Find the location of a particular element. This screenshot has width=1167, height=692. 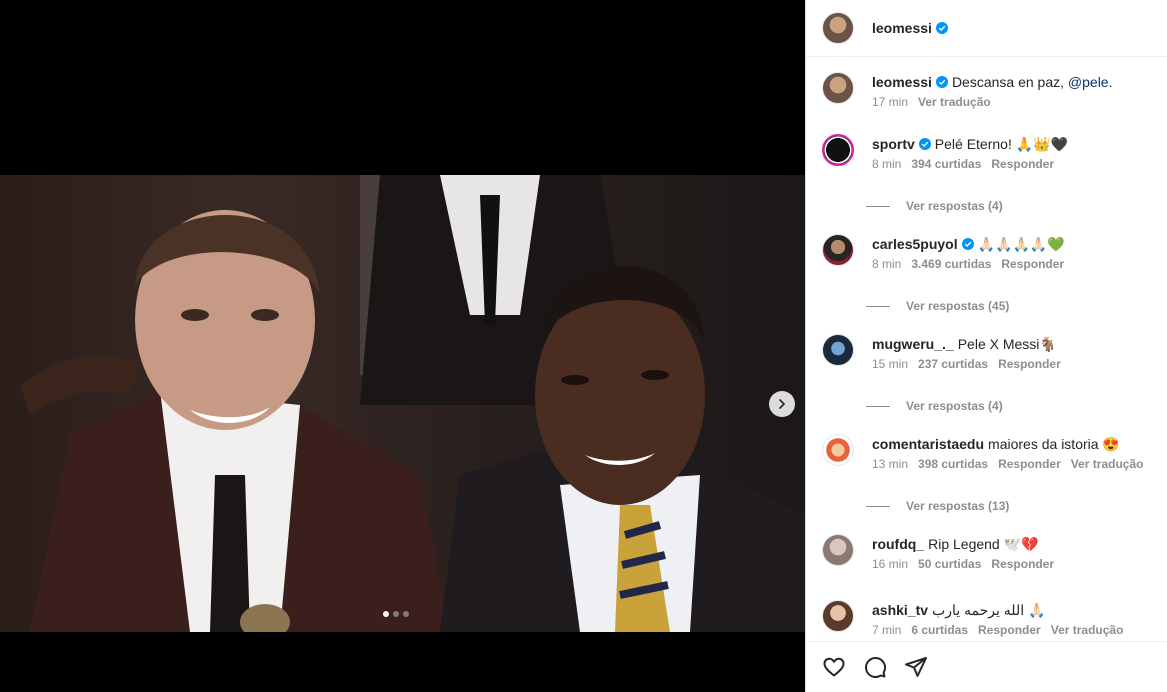

caption-mention: @pele is located at coordinates (1088, 82).